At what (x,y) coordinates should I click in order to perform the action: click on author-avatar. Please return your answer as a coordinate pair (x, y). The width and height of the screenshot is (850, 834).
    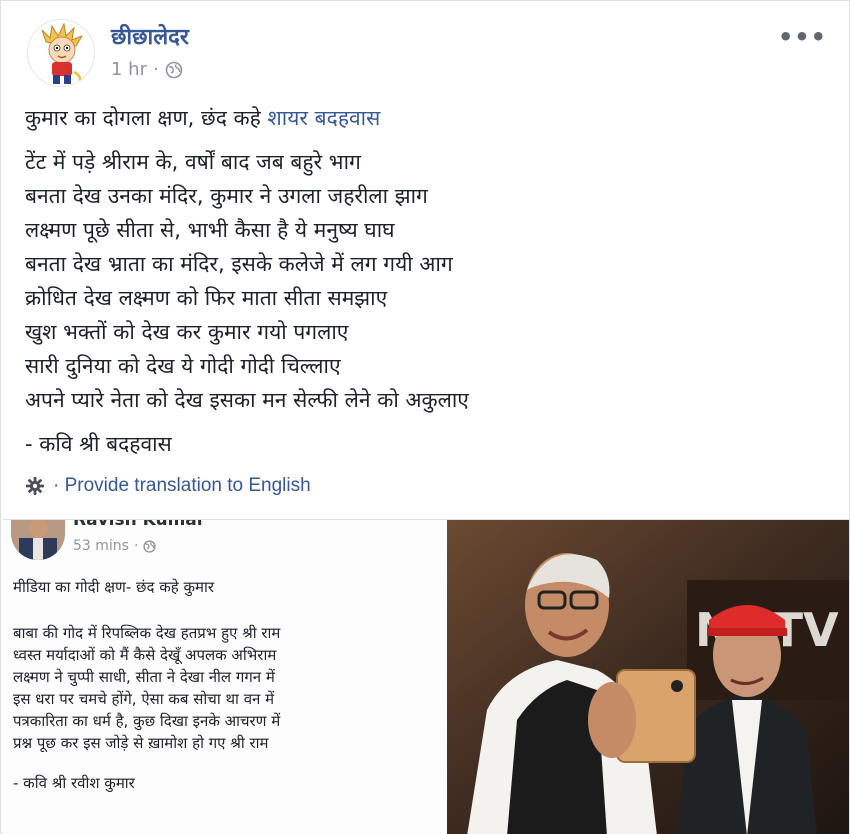
    Looking at the image, I should click on (61, 53).